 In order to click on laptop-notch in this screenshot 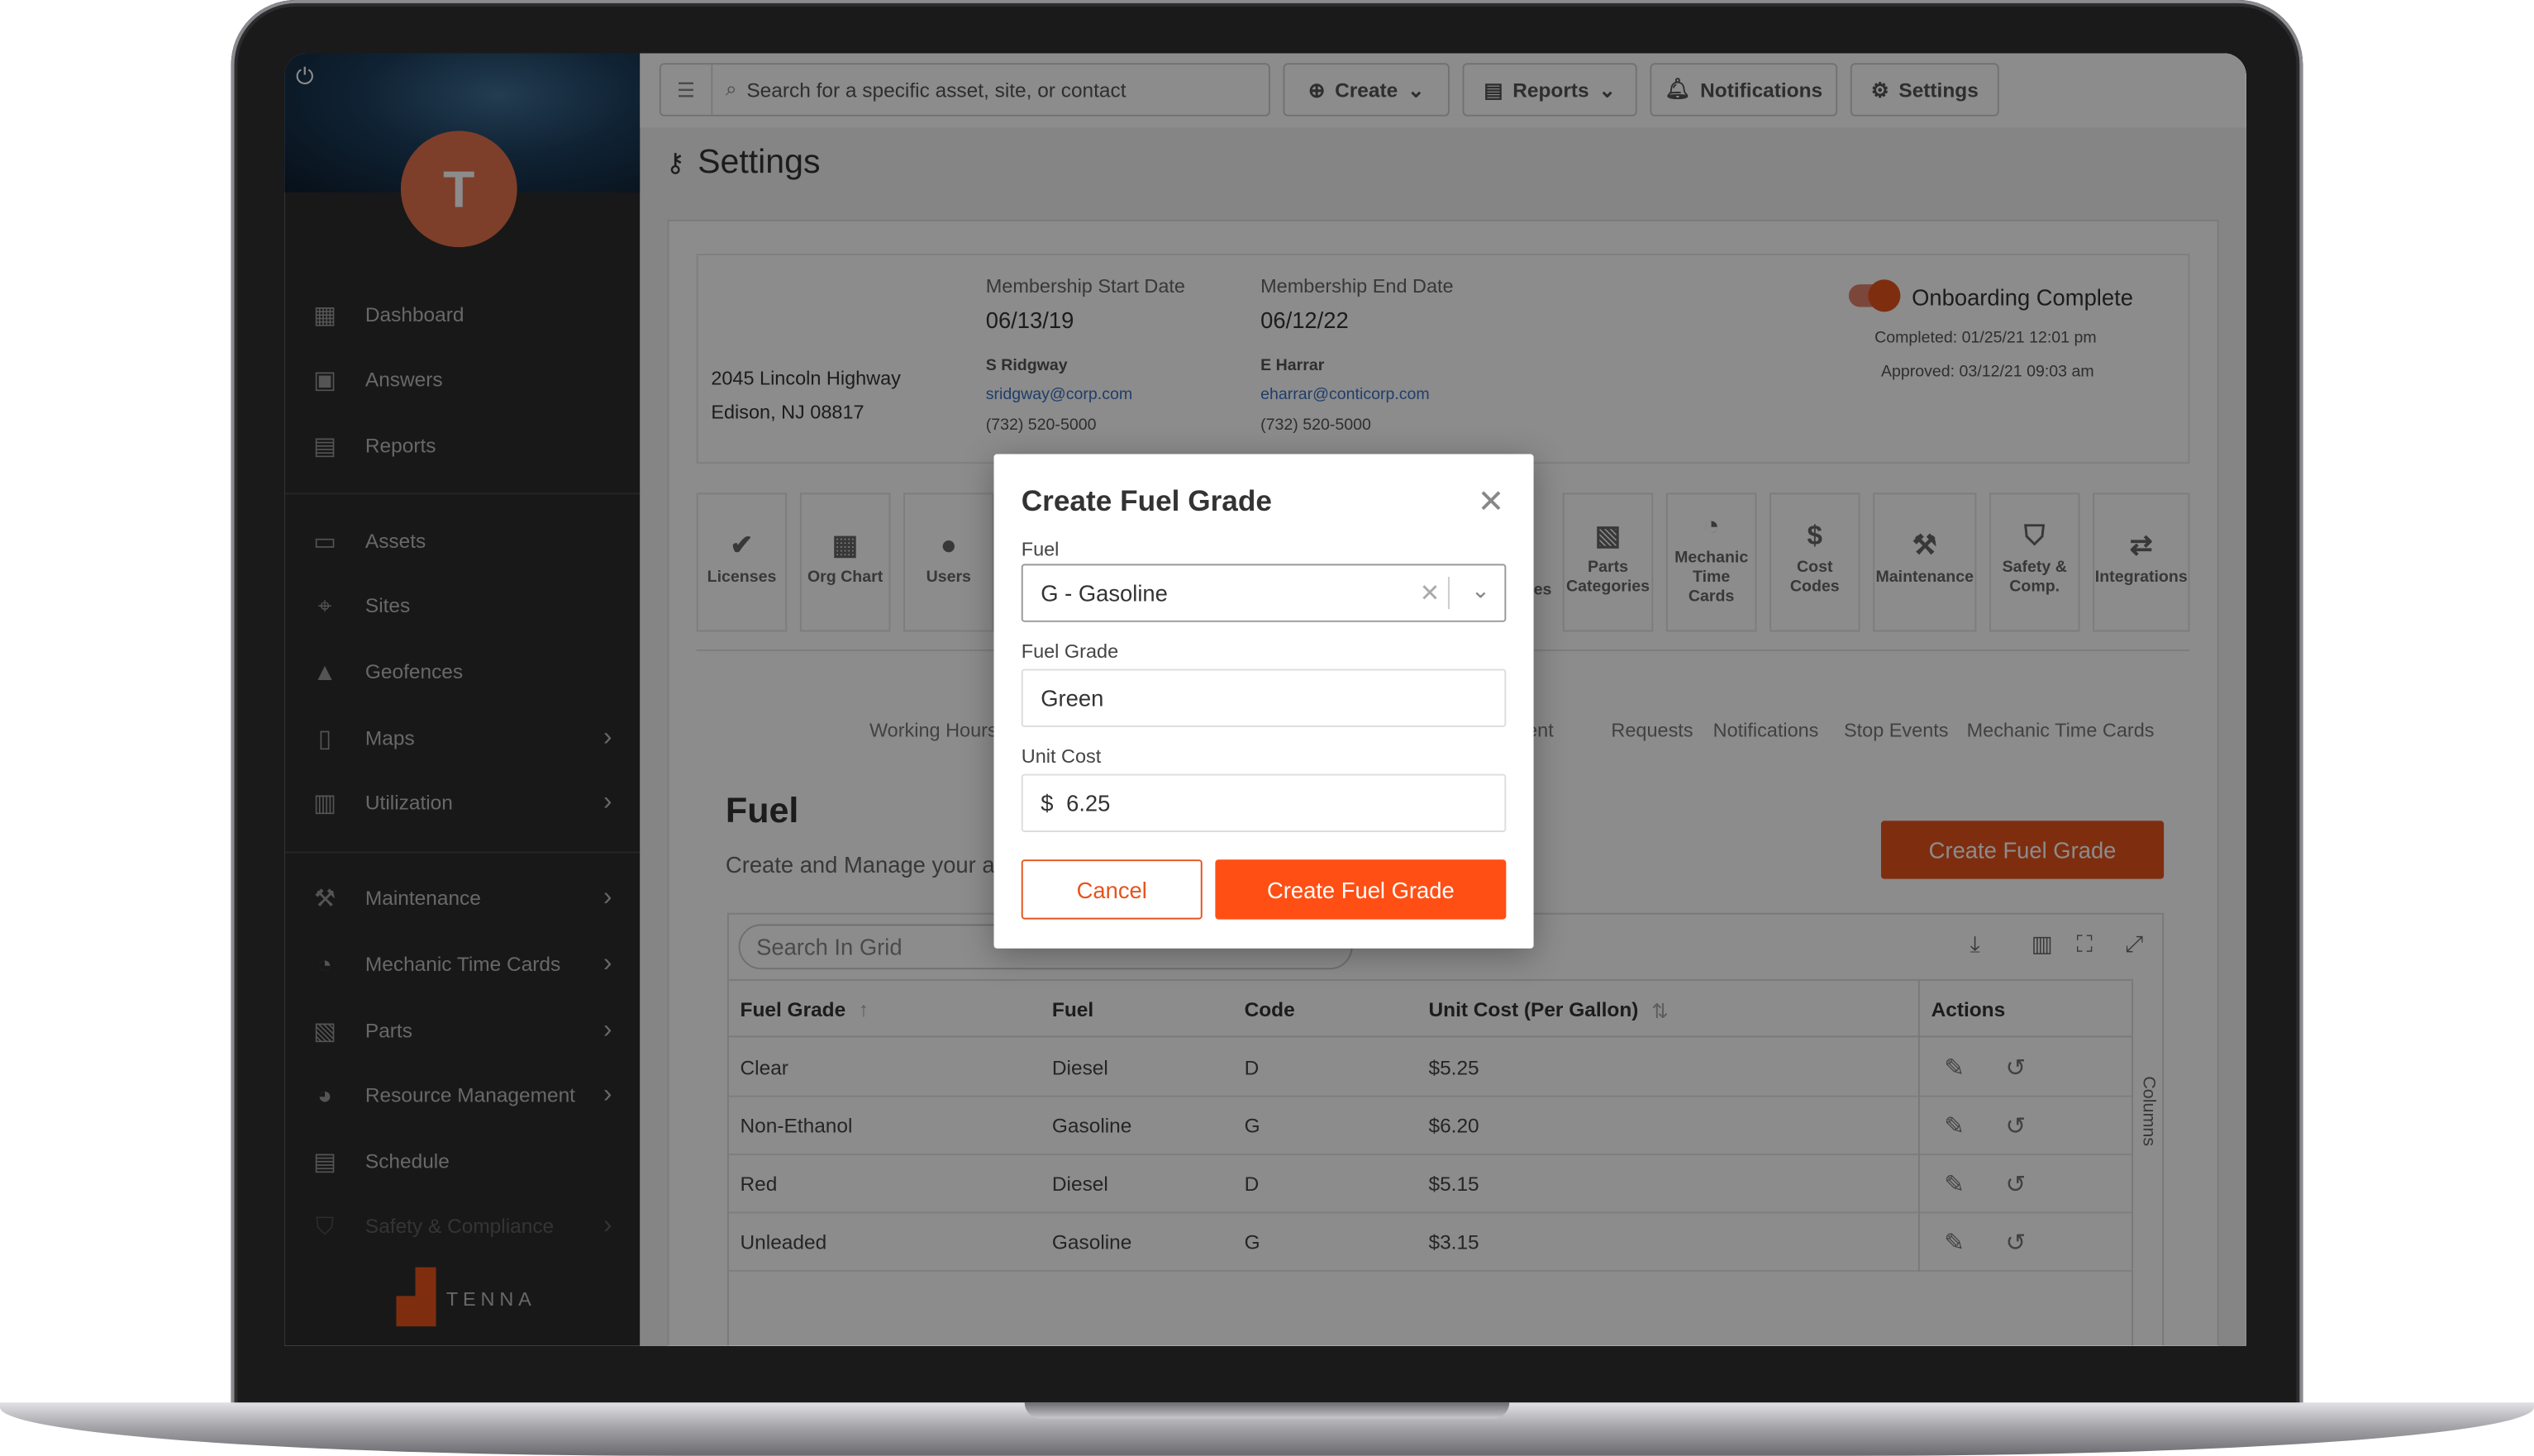, I will do `click(1267, 1410)`.